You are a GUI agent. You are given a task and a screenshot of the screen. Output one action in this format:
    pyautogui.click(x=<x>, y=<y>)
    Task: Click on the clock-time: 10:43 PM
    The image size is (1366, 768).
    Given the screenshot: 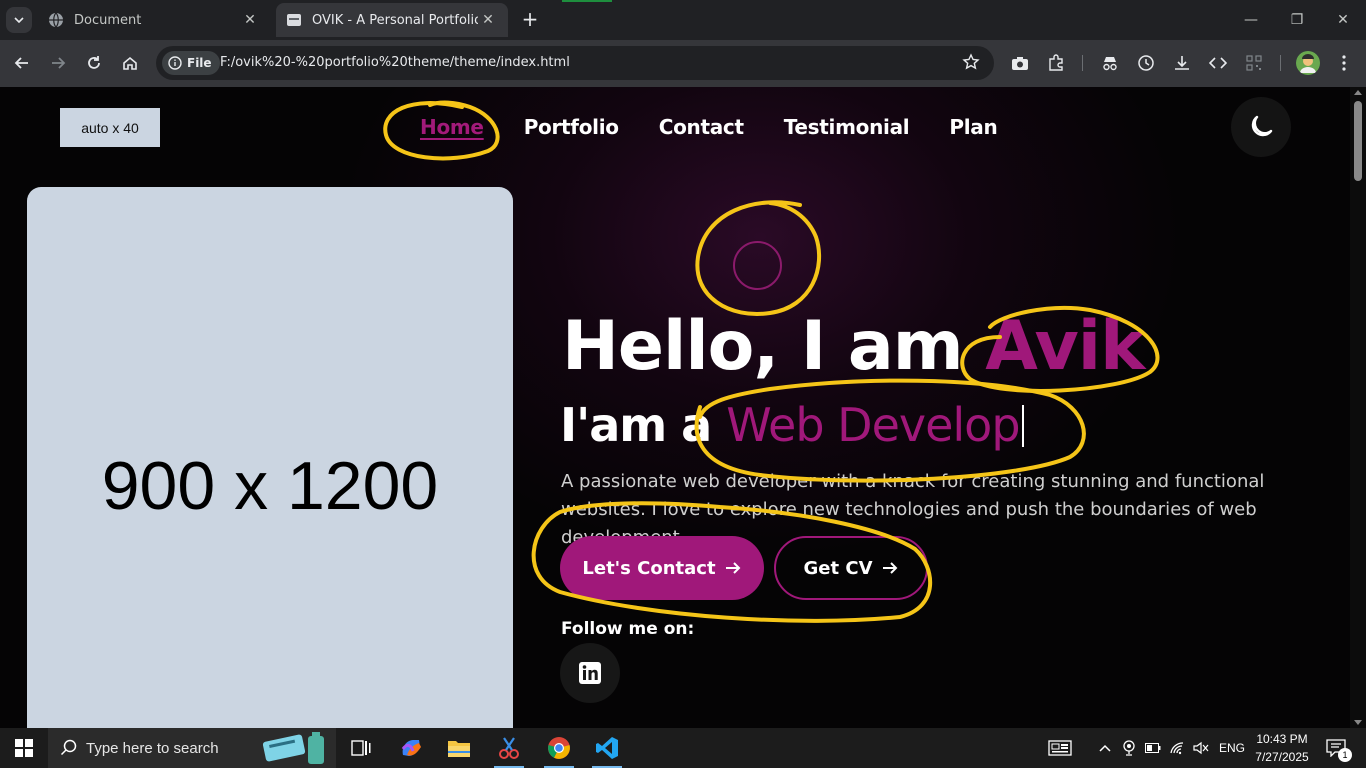 What is the action you would take?
    pyautogui.click(x=1282, y=739)
    